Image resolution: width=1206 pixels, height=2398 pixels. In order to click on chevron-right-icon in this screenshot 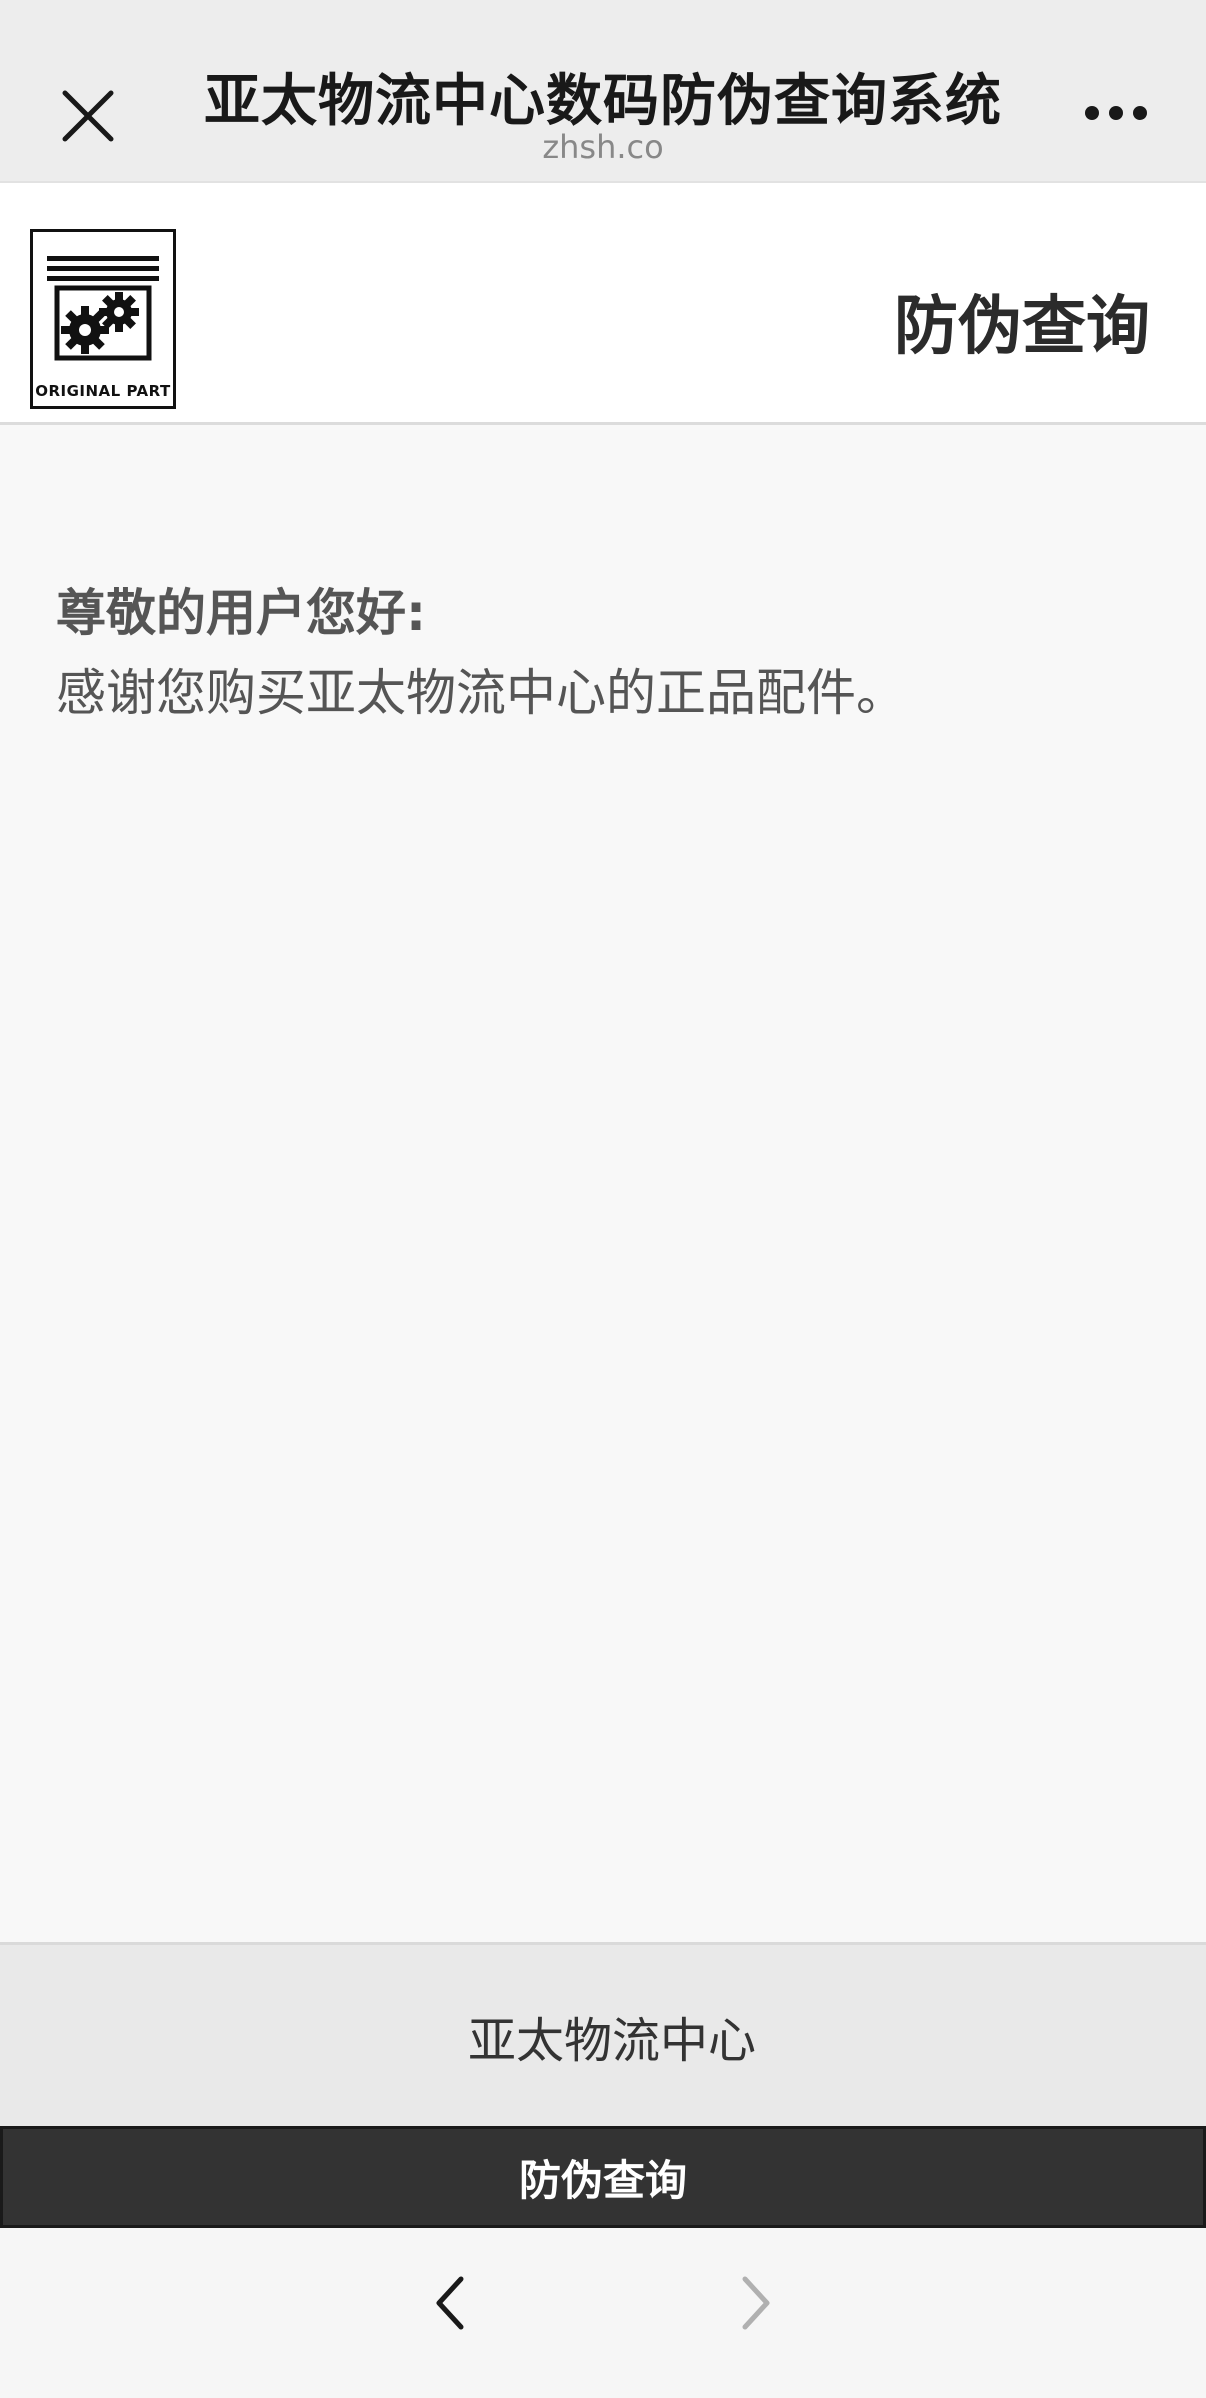, I will do `click(756, 2303)`.